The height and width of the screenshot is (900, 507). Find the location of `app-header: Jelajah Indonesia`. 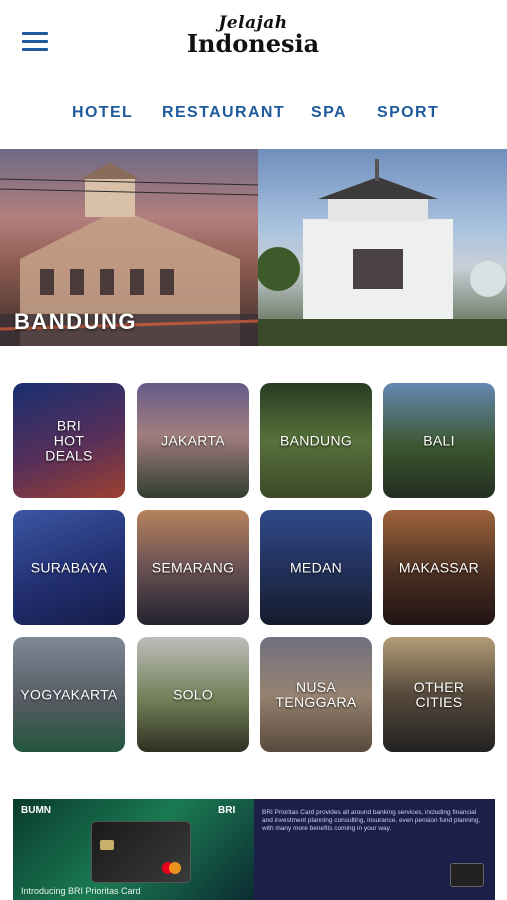

app-header: Jelajah Indonesia is located at coordinates (253, 42).